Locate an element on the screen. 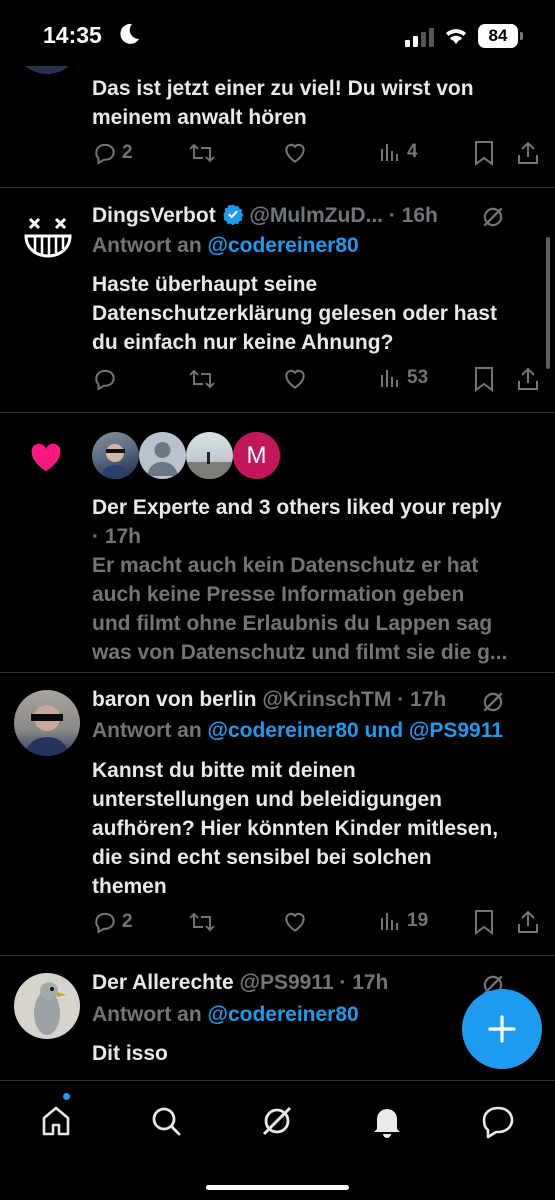  tweet-text-line: Haste überhaupt seine is located at coordinates (205, 284).